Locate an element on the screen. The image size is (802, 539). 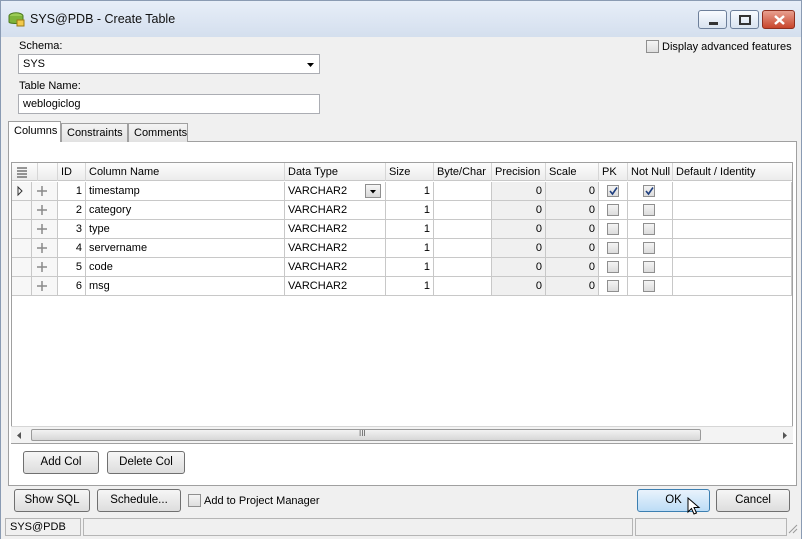
cell-id: 2 is located at coordinates (72, 210).